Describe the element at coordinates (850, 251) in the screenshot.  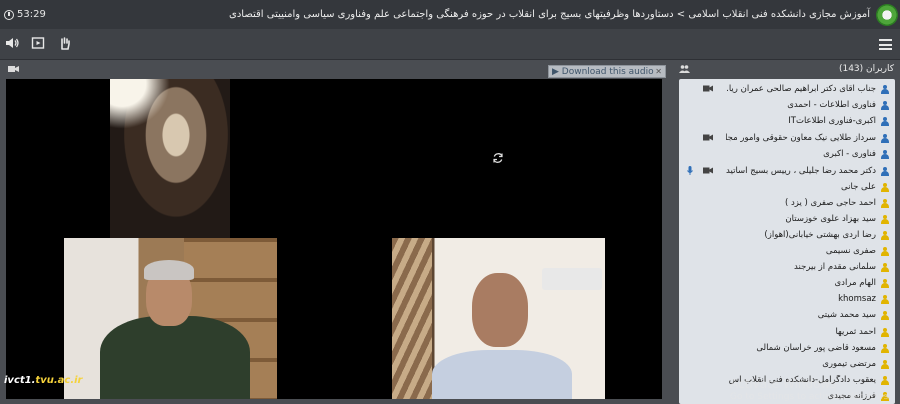
I see `user-name: صفری نسیمی` at that location.